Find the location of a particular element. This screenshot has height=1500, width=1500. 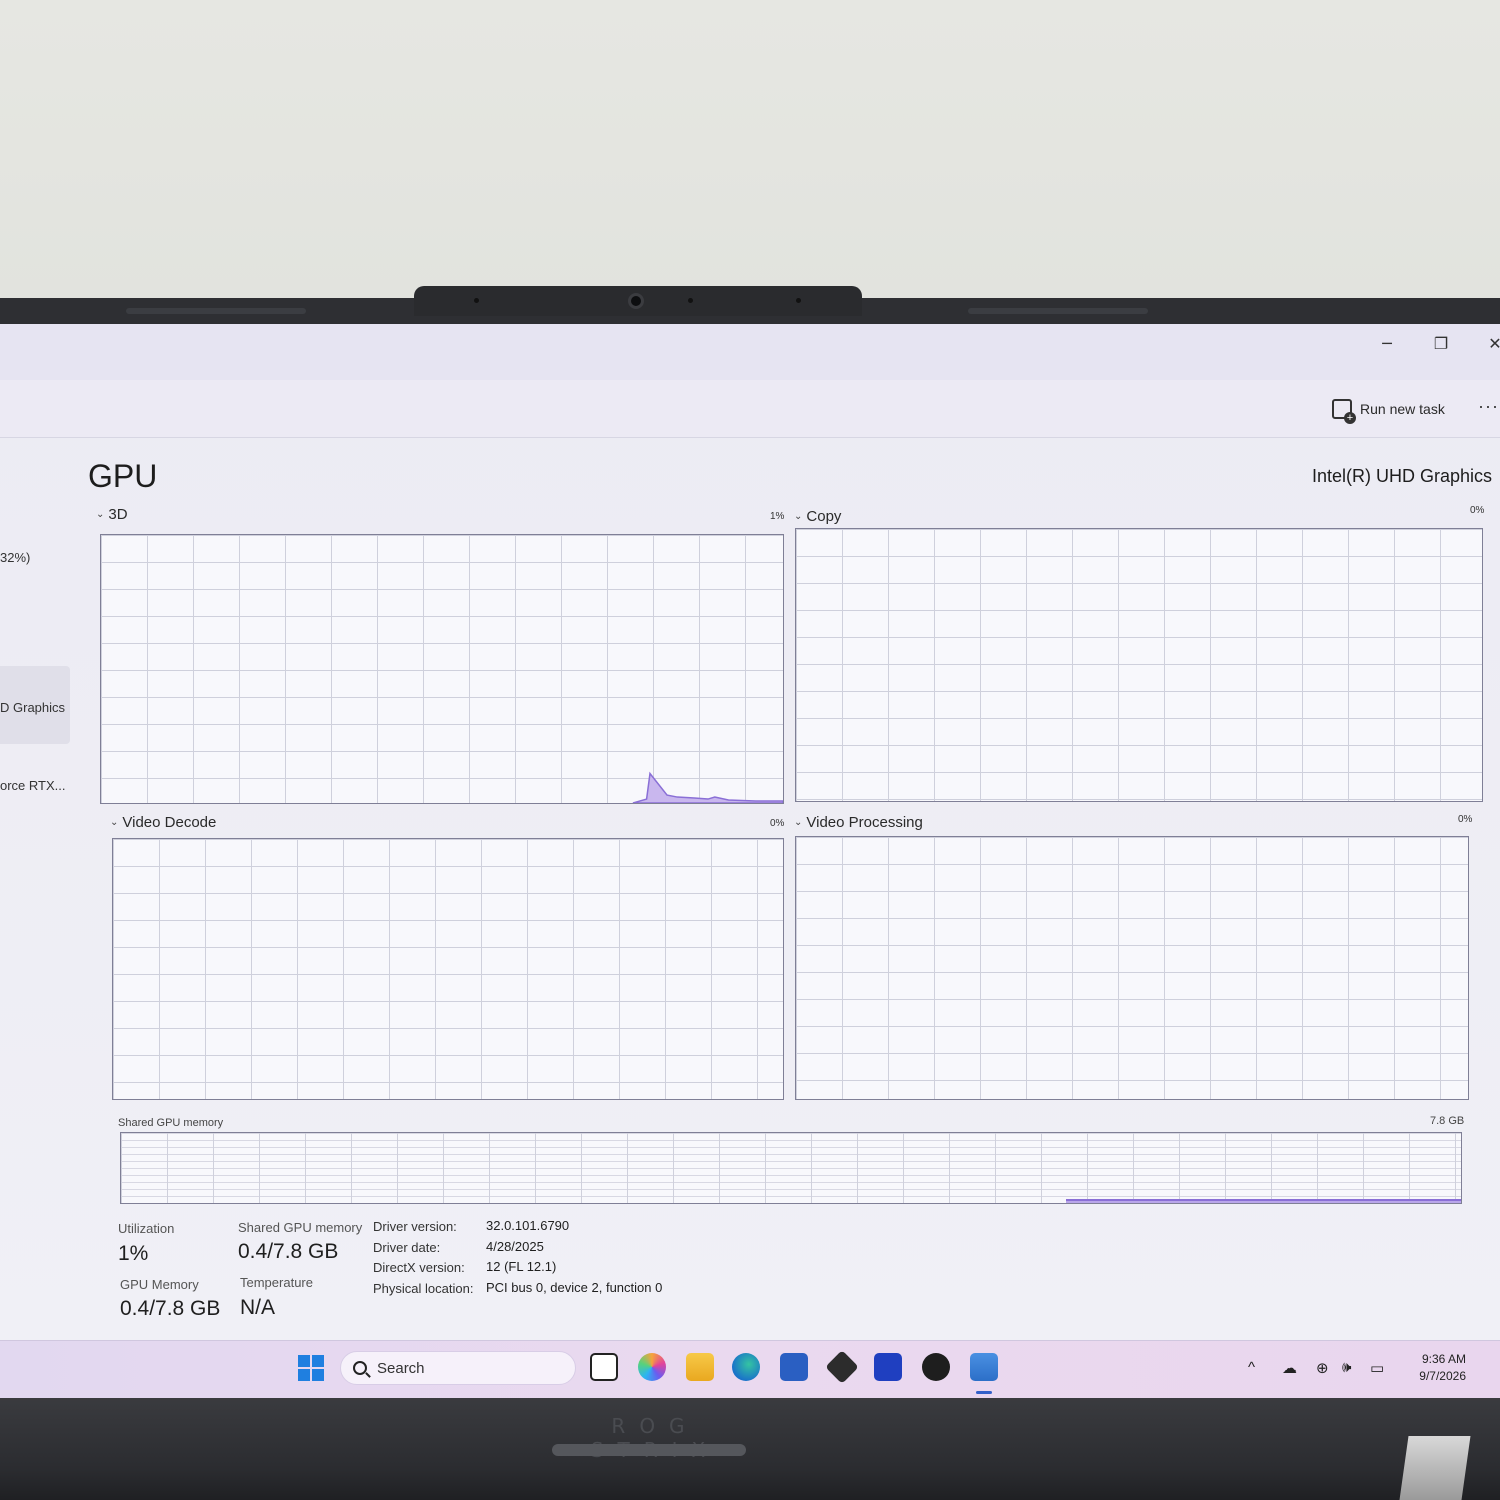

driver-date-value: 4/28/2025 is located at coordinates (515, 1246).